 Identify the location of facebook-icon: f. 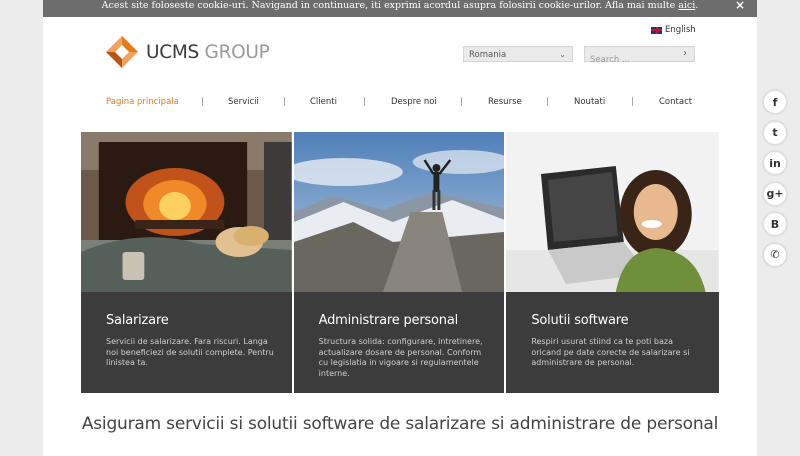
(775, 102).